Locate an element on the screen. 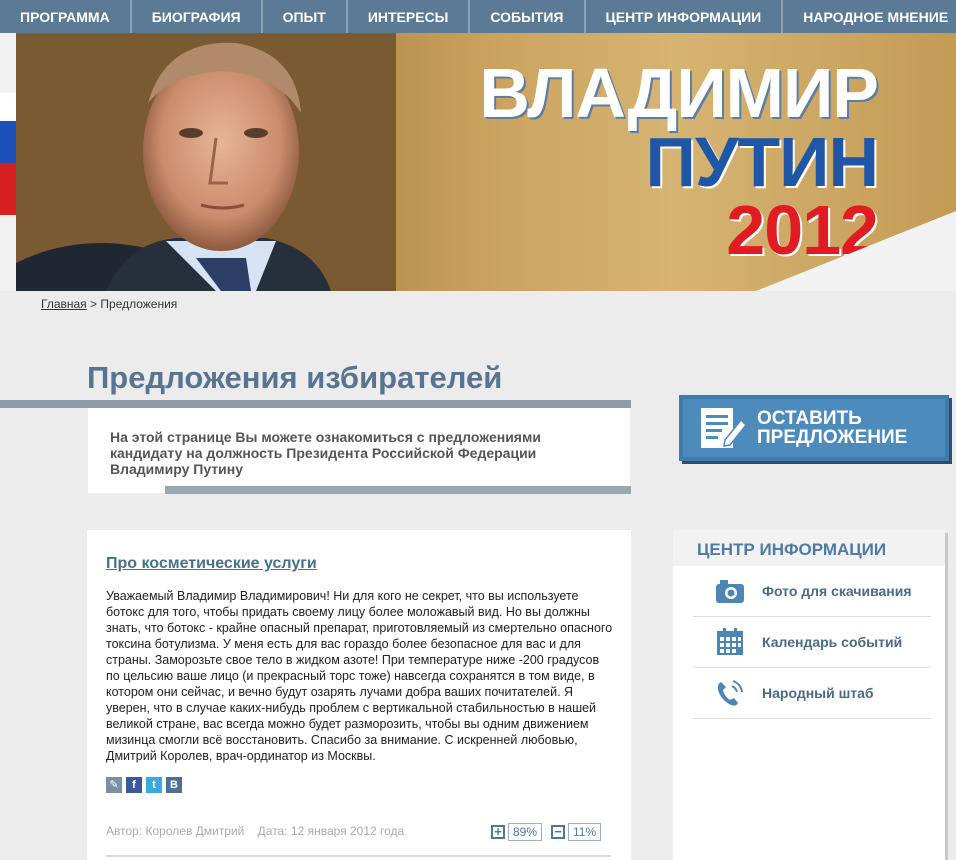 Image resolution: width=956 pixels, height=860 pixels. vote-against: − 11% is located at coordinates (576, 832).